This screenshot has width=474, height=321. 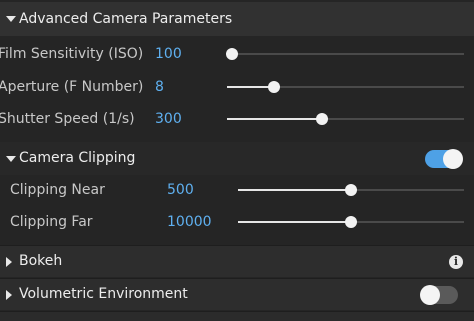 I want to click on clipping-near-slider, so click(x=351, y=190).